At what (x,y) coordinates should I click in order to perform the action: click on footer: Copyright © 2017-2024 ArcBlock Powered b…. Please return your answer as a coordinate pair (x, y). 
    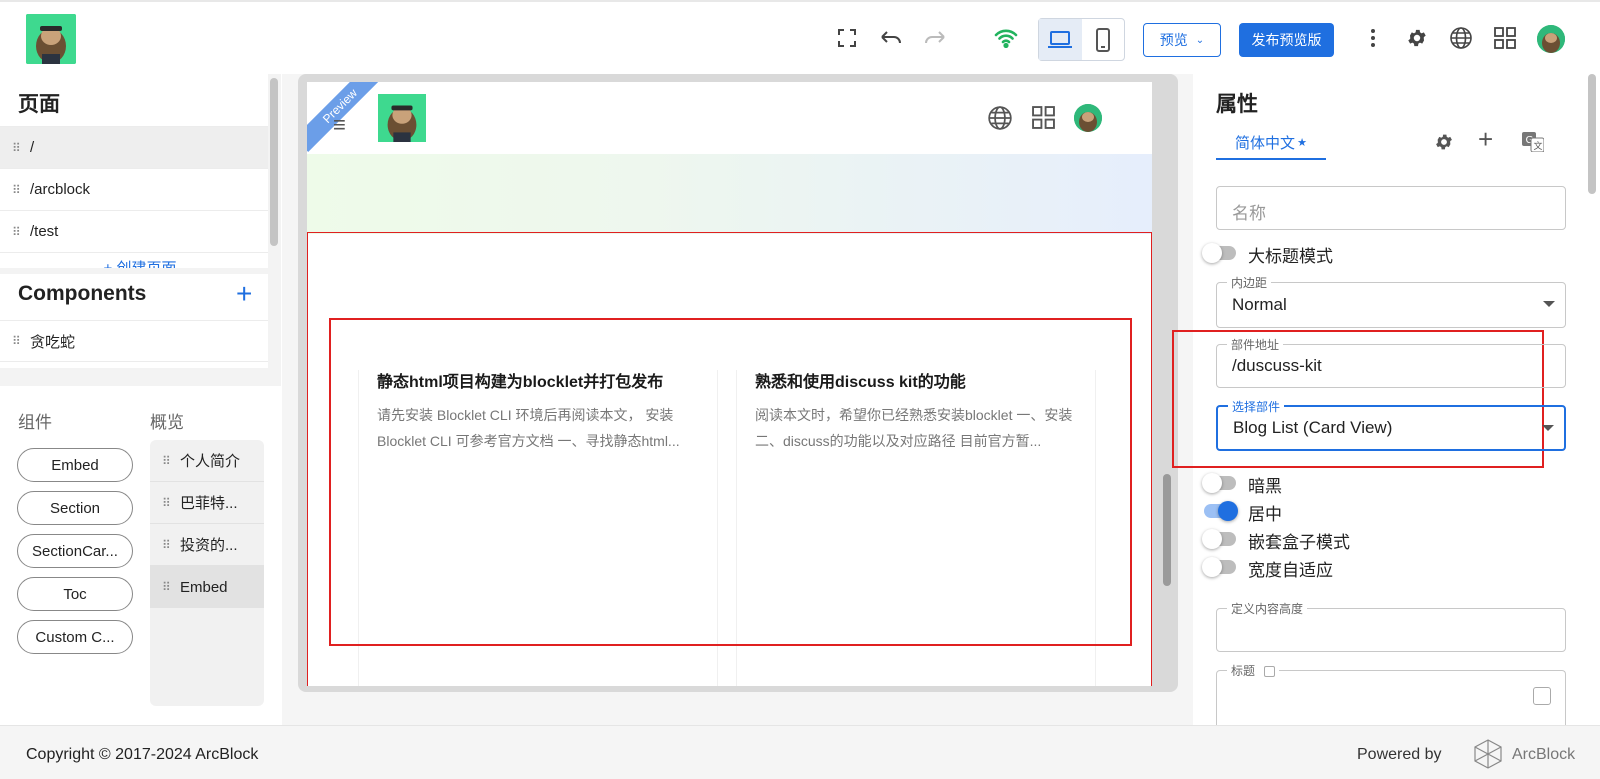
    Looking at the image, I should click on (800, 752).